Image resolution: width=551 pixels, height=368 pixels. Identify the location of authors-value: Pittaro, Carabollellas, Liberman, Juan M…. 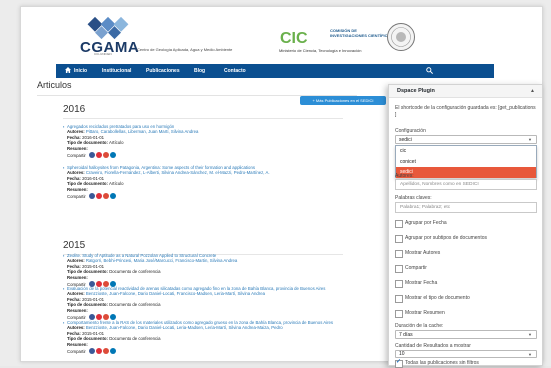
(142, 131).